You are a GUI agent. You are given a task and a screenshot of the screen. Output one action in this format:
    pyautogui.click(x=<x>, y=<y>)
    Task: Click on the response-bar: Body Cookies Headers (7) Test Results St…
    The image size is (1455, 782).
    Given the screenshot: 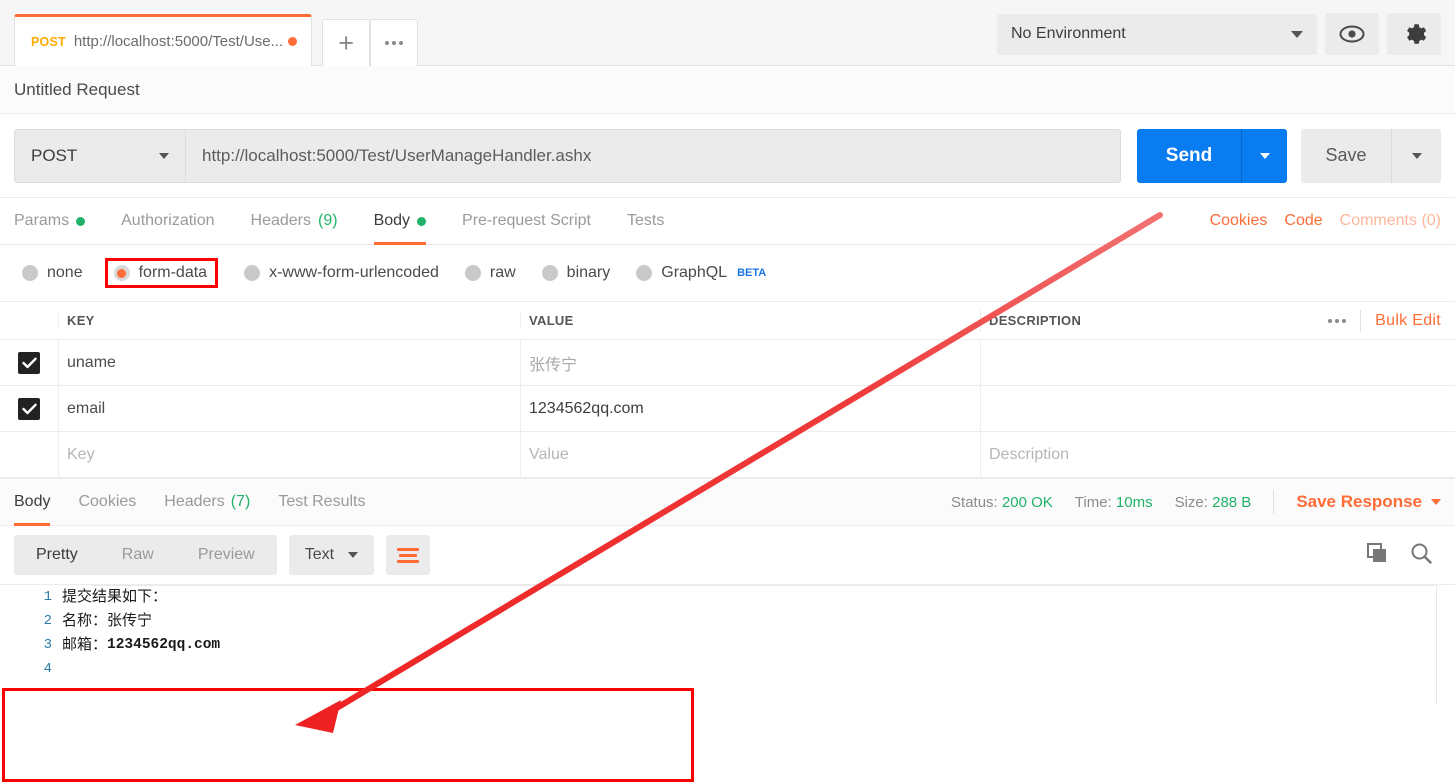 What is the action you would take?
    pyautogui.click(x=727, y=502)
    